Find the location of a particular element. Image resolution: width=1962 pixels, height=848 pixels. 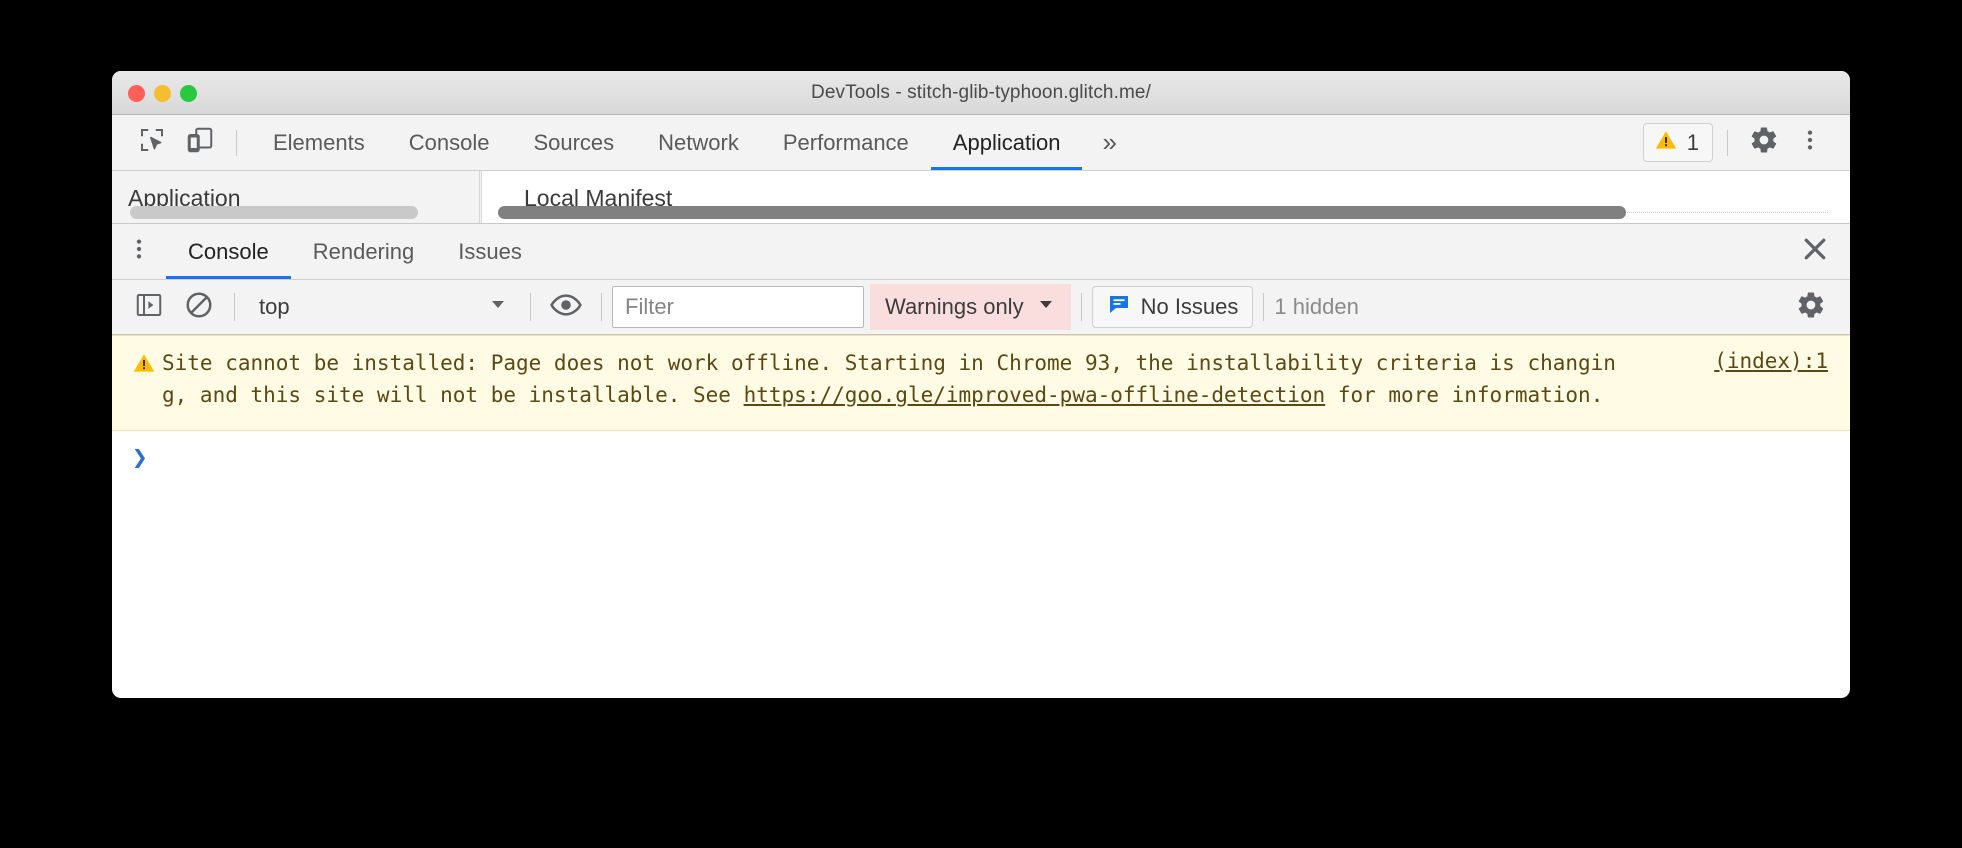

drawer-tab-issues-label: Issues is located at coordinates (490, 251).